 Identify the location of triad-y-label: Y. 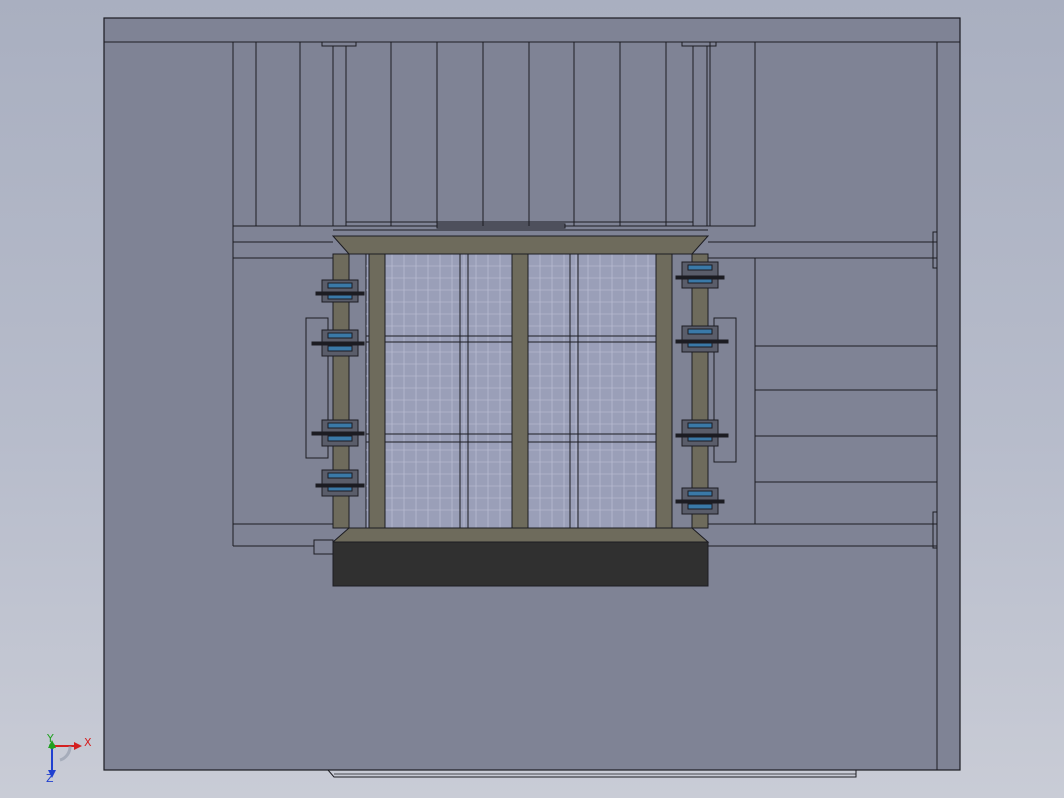
(50, 738).